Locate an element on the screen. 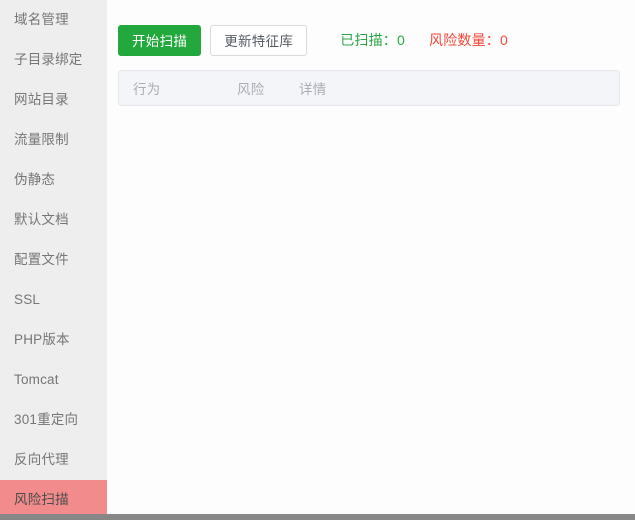 Image resolution: width=635 pixels, height=520 pixels. sidebar-item-subdirectory-binding: 子目录绑定 is located at coordinates (53, 60).